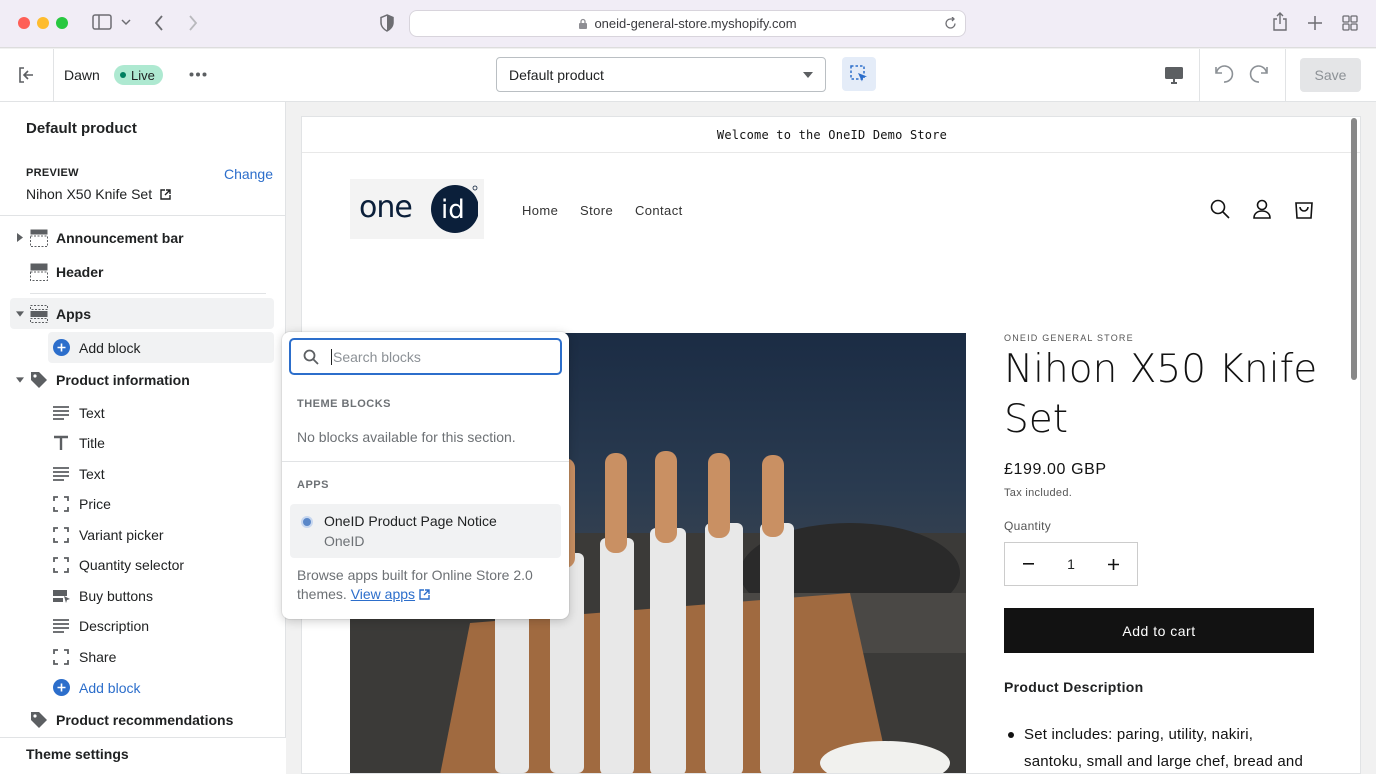 The width and height of the screenshot is (1376, 774). I want to click on apps-add-block: Add block, so click(161, 347).